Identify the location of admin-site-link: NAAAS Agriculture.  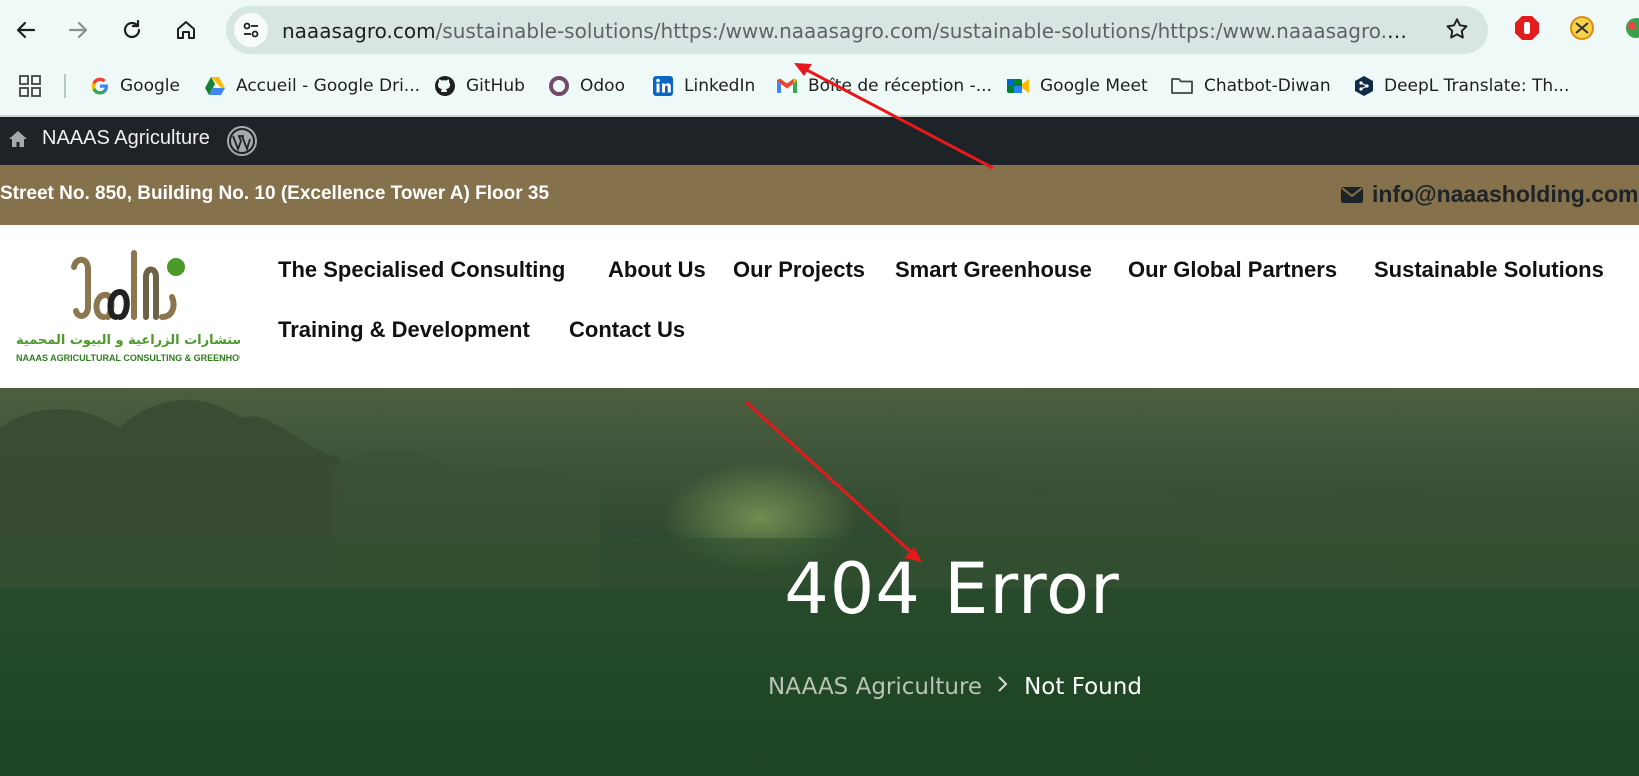
(109, 138).